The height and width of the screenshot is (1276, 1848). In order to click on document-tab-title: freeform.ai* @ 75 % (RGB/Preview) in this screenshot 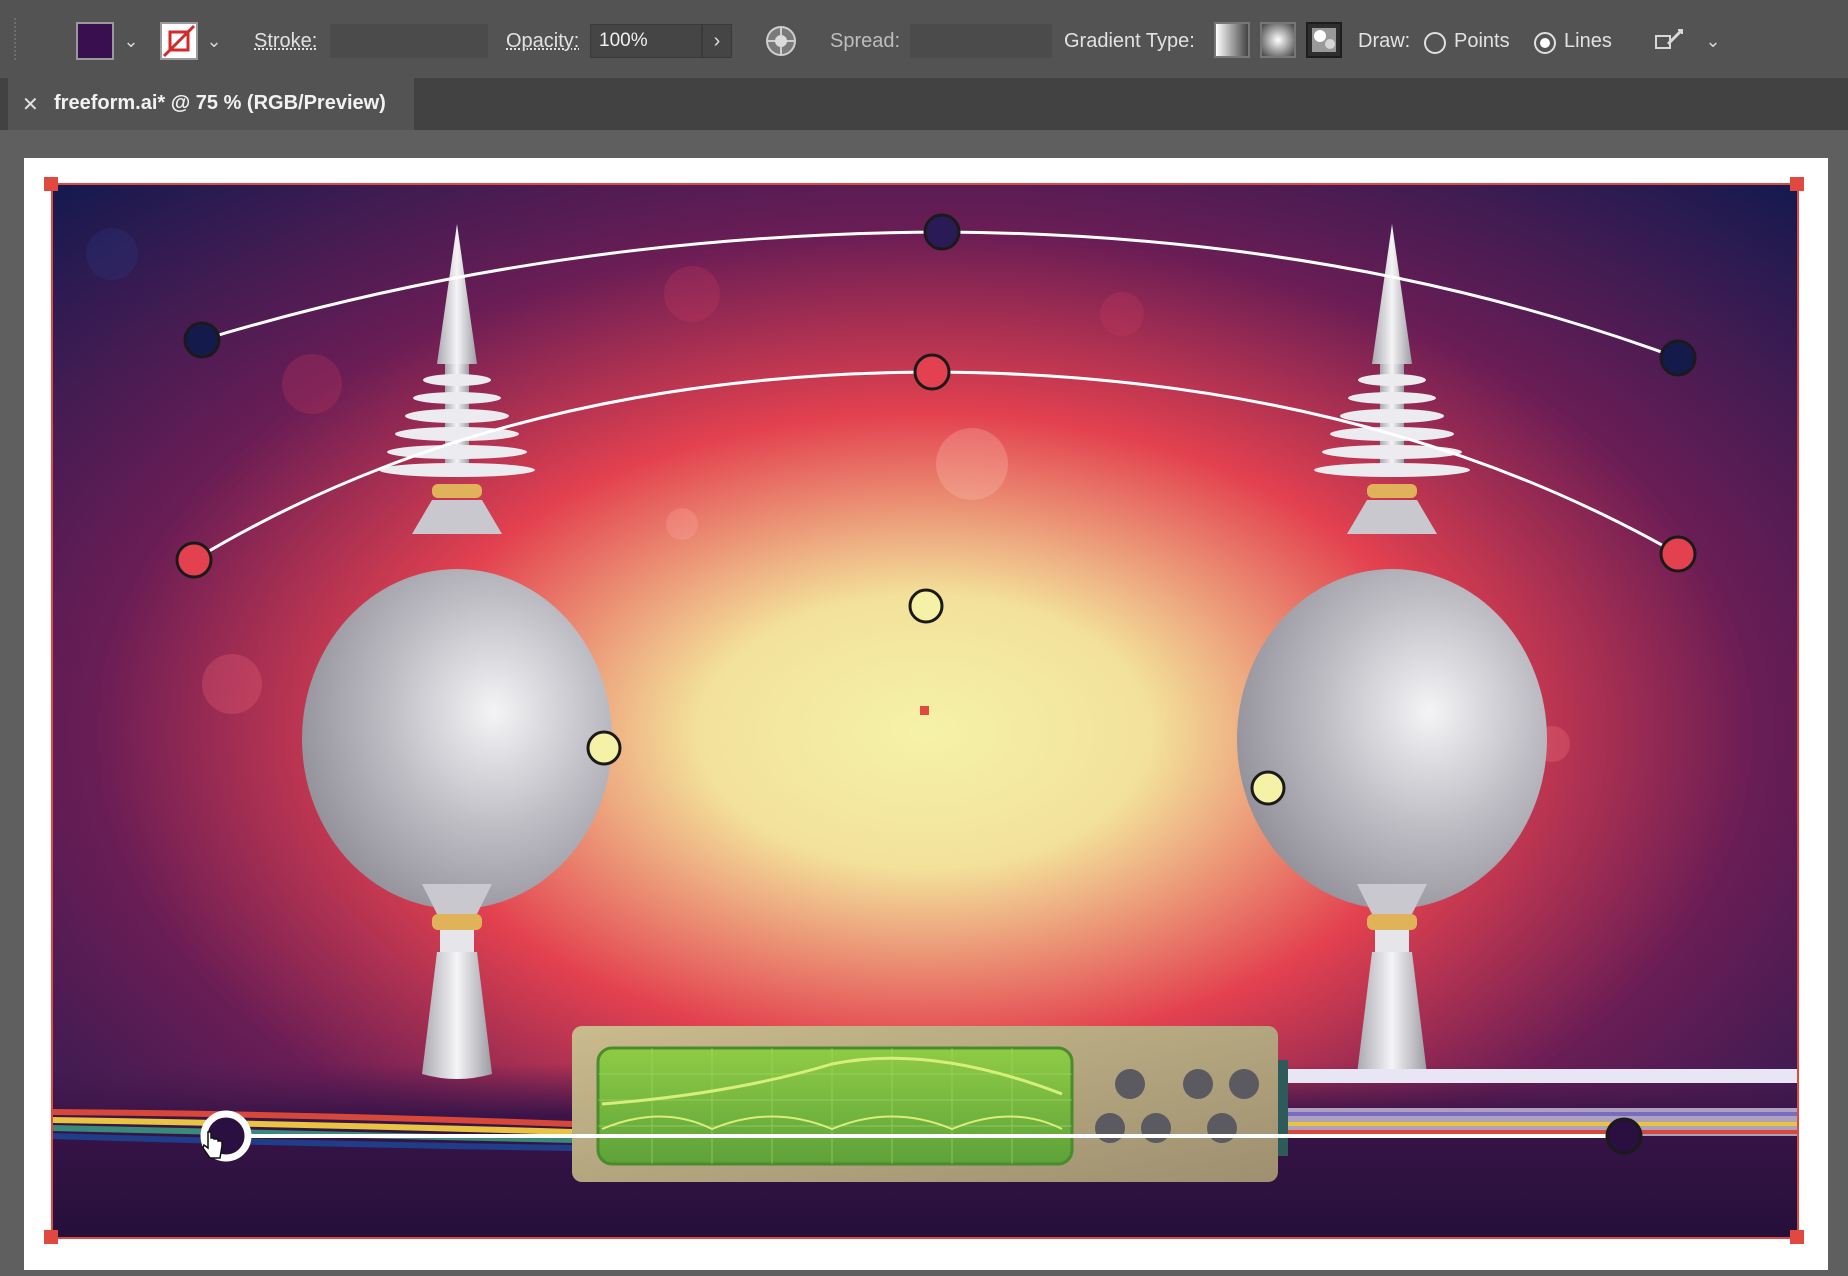, I will do `click(220, 103)`.